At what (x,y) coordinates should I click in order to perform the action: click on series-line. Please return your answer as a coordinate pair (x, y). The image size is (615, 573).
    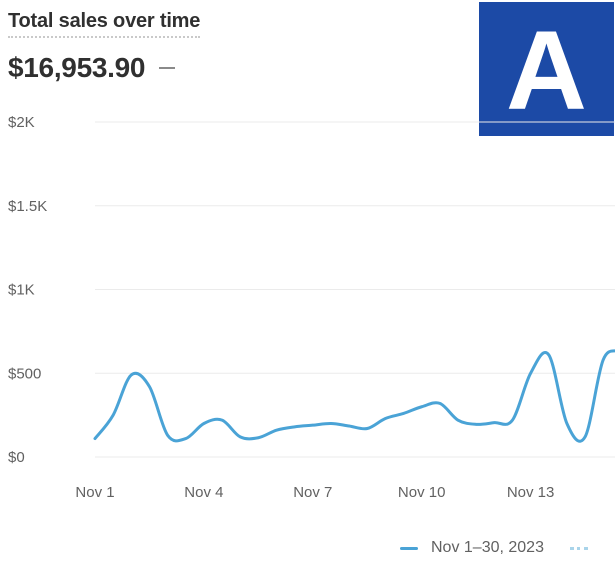
    Looking at the image, I should click on (354, 396).